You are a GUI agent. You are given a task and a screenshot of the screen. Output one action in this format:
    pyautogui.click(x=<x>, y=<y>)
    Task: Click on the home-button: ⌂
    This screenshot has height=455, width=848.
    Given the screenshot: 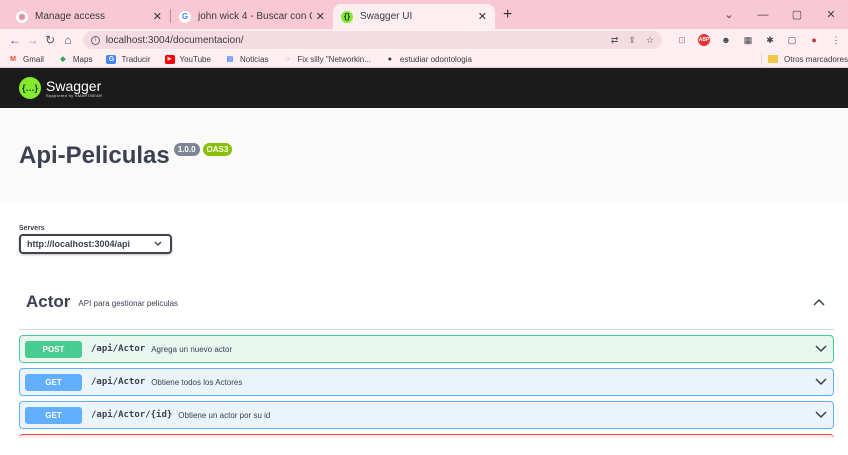 What is the action you would take?
    pyautogui.click(x=68, y=40)
    